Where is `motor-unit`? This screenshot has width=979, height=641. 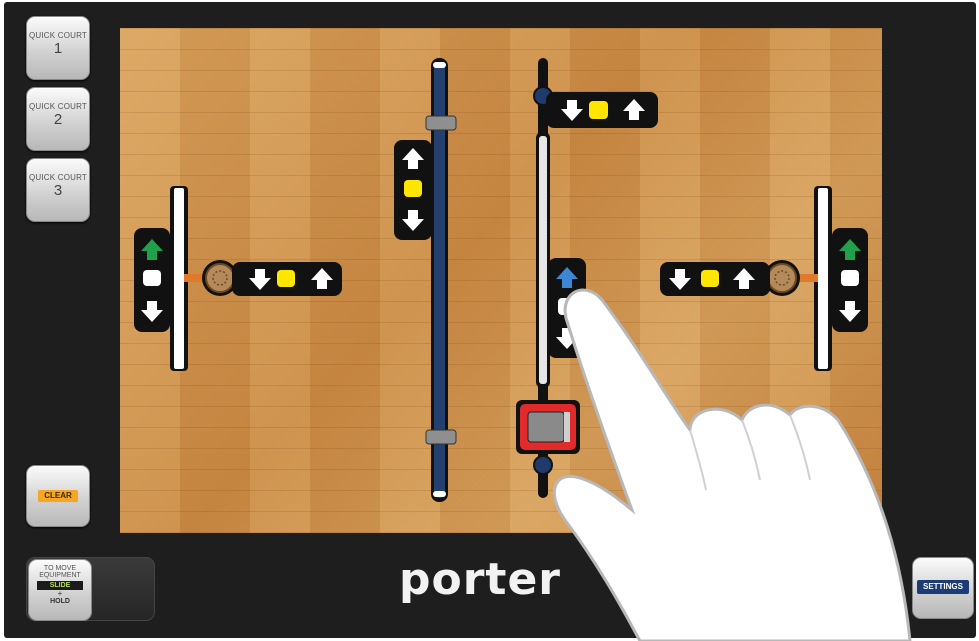
motor-unit is located at coordinates (548, 427).